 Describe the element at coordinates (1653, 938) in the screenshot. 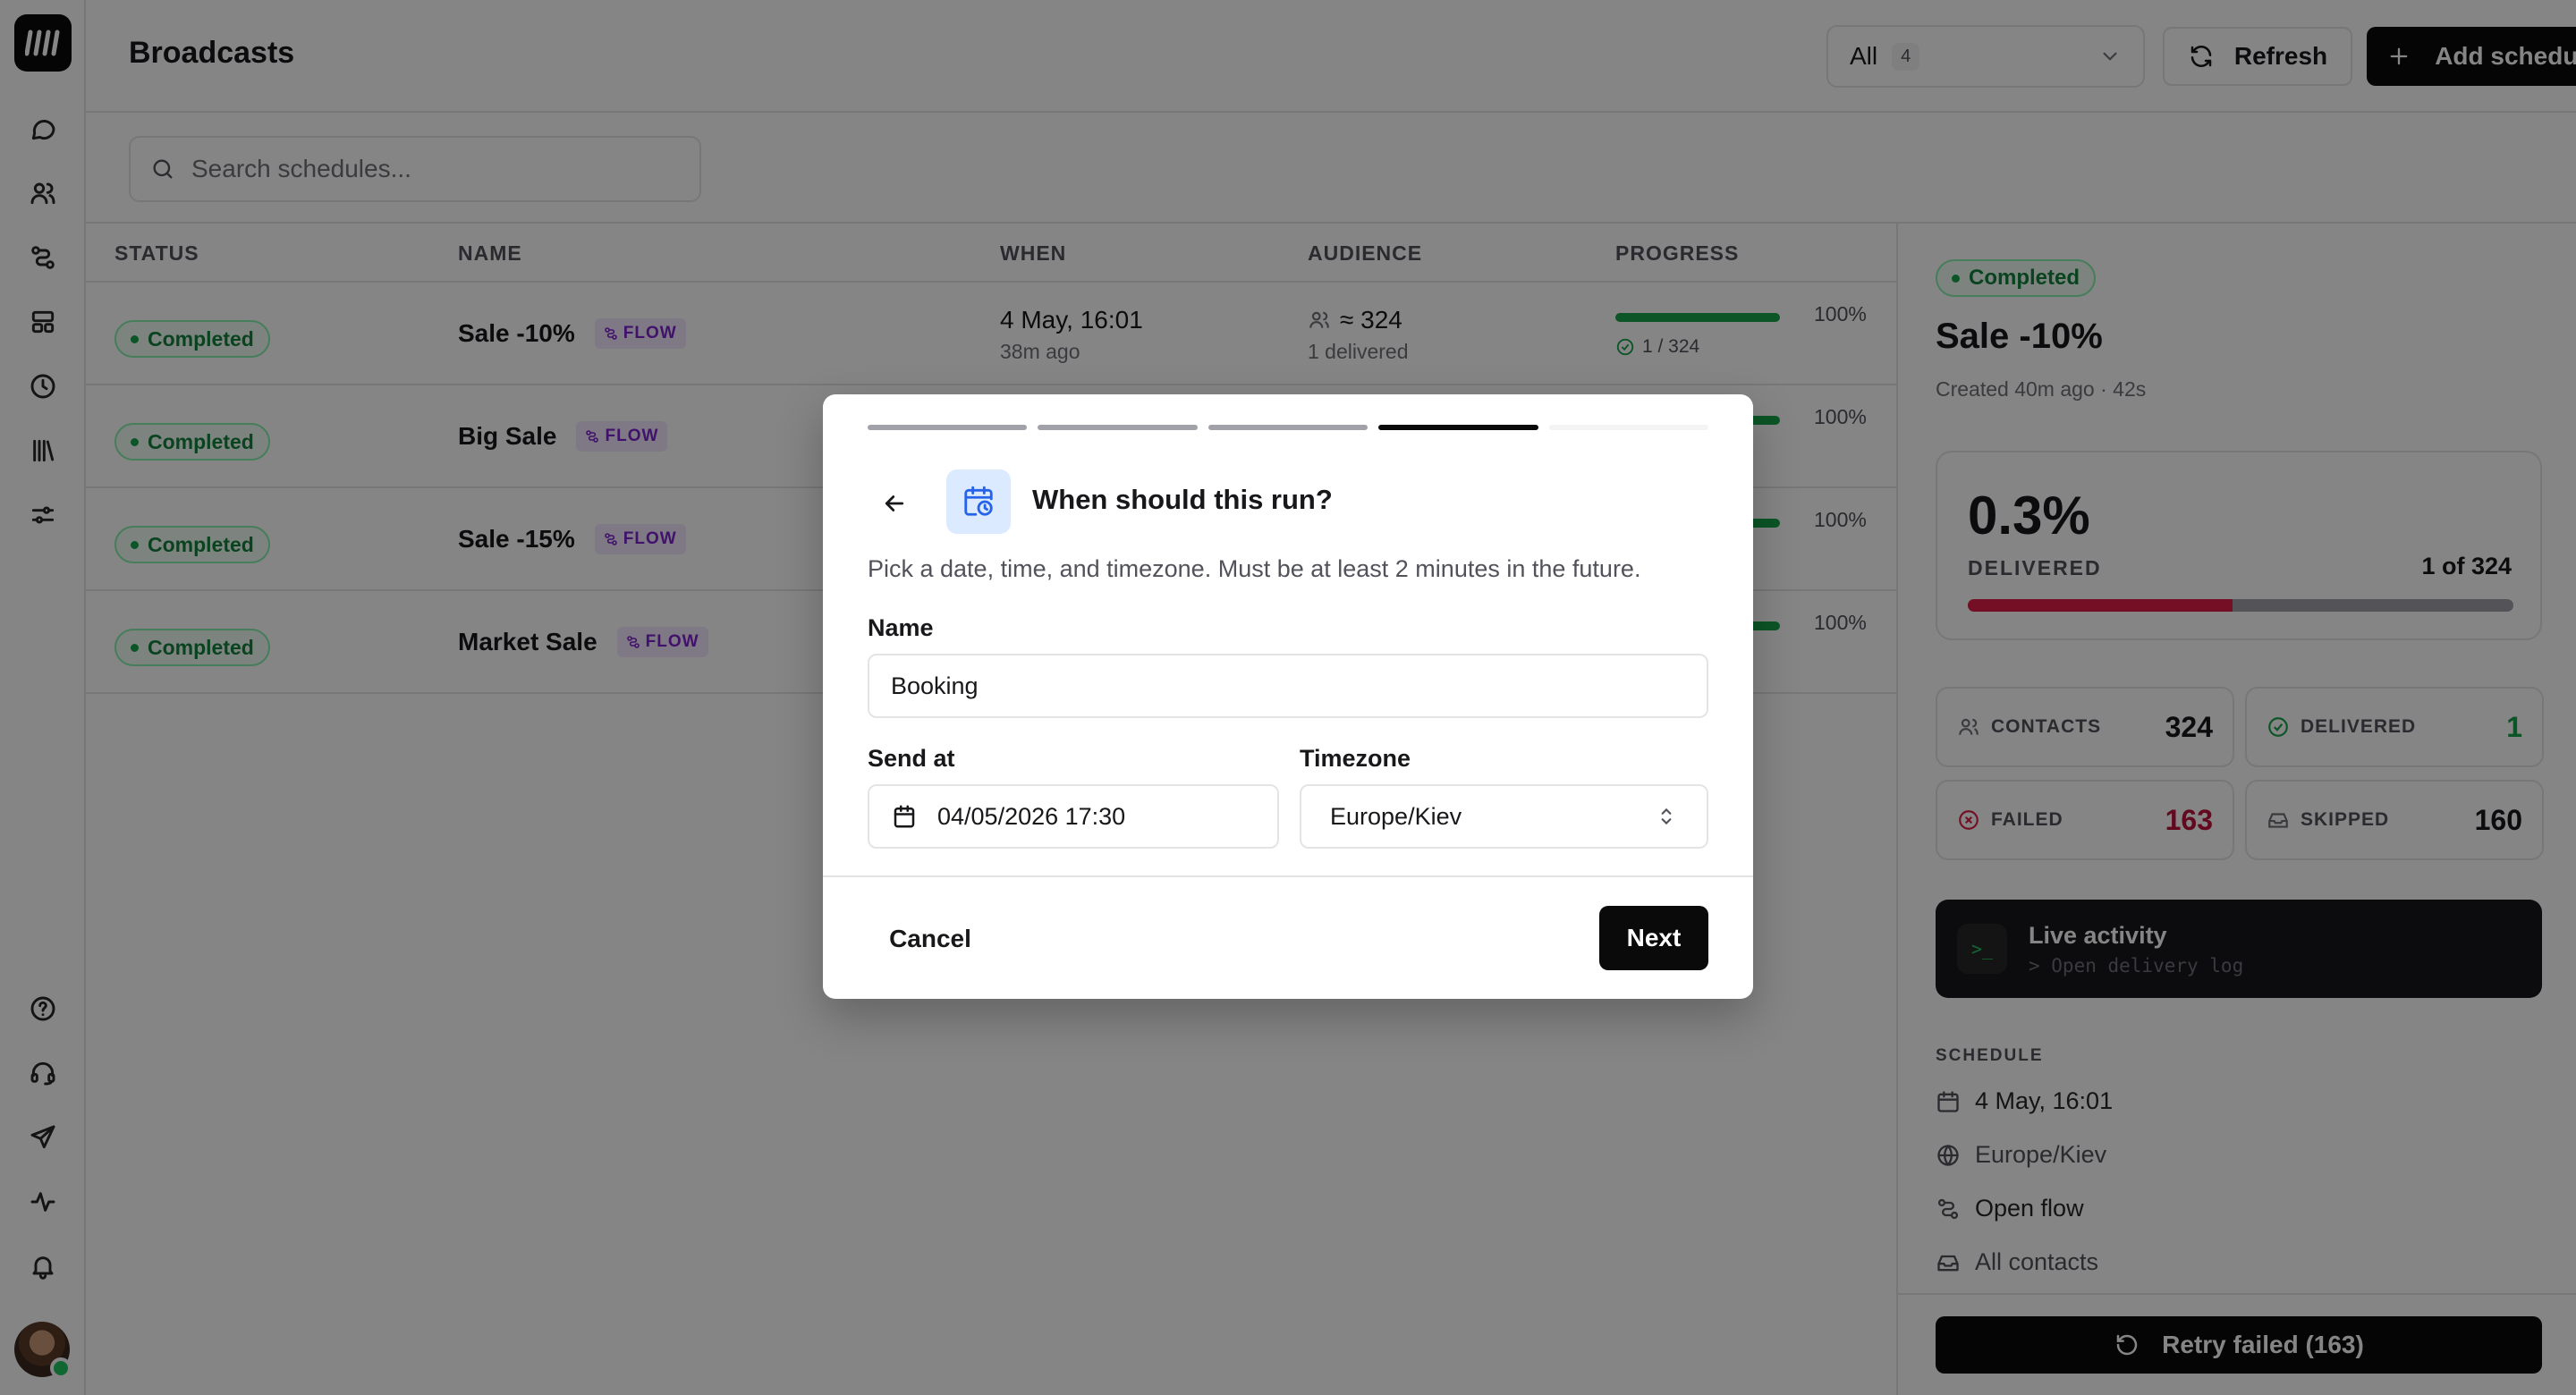

I see `next-button: Next` at that location.